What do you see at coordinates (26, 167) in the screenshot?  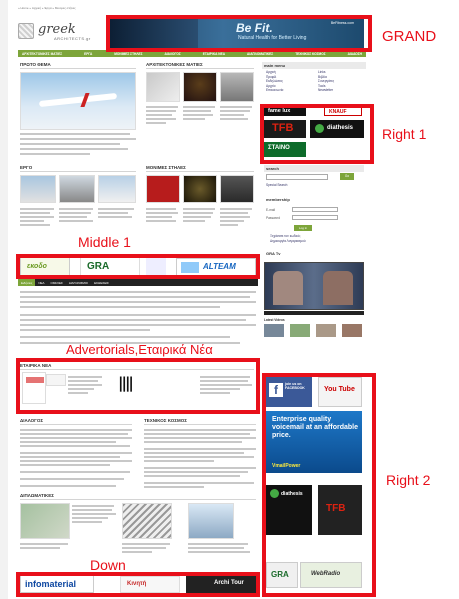 I see `section-title-erga: ΕΡΓΟ` at bounding box center [26, 167].